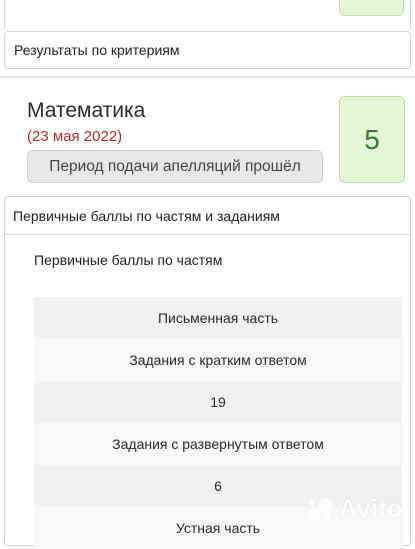  I want to click on grade-value: 5, so click(372, 139).